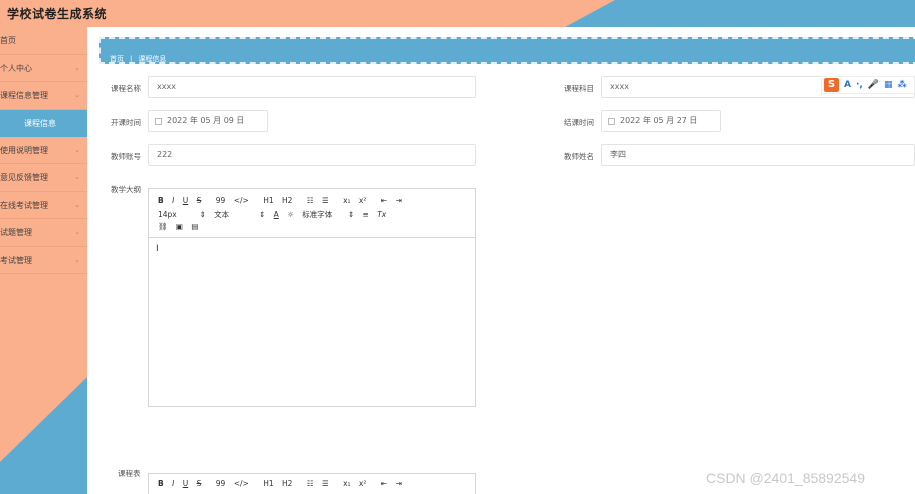 Image resolution: width=915 pixels, height=494 pixels. I want to click on ime-logo-icon: S, so click(831, 85).